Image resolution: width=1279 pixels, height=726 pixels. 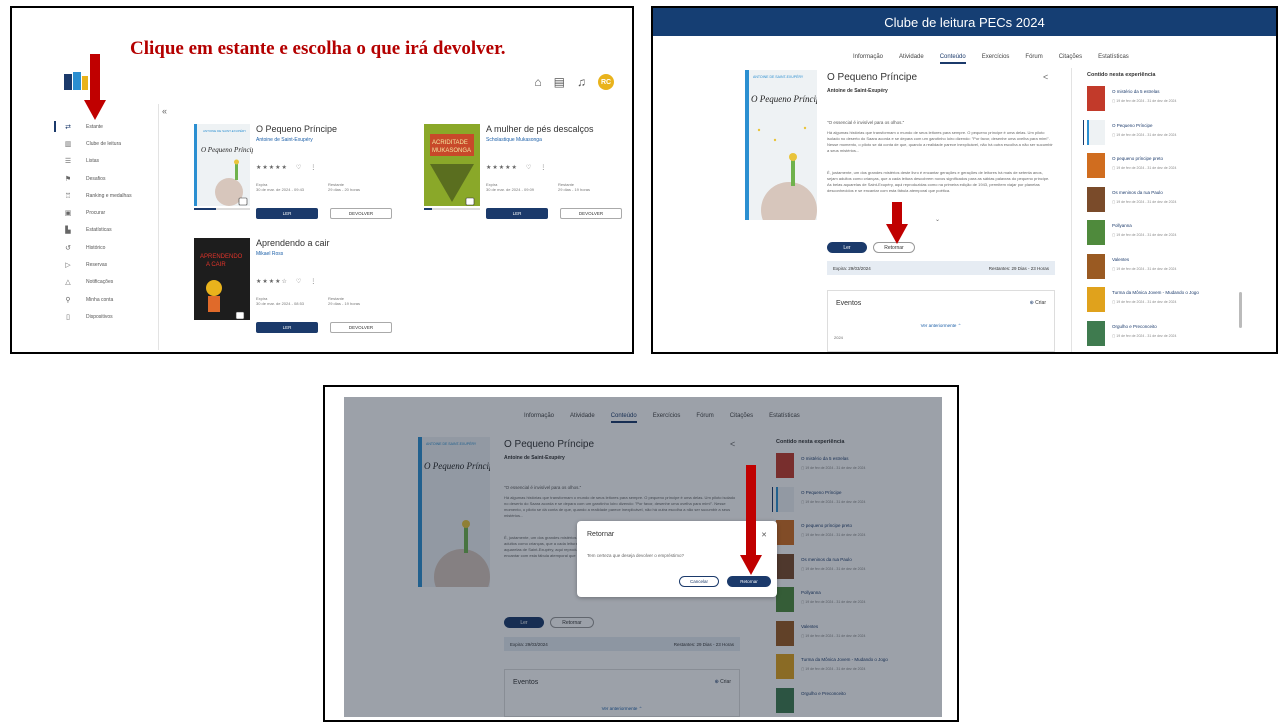 What do you see at coordinates (1132, 125) in the screenshot?
I see `item-title: O Pequeno Príncipe` at bounding box center [1132, 125].